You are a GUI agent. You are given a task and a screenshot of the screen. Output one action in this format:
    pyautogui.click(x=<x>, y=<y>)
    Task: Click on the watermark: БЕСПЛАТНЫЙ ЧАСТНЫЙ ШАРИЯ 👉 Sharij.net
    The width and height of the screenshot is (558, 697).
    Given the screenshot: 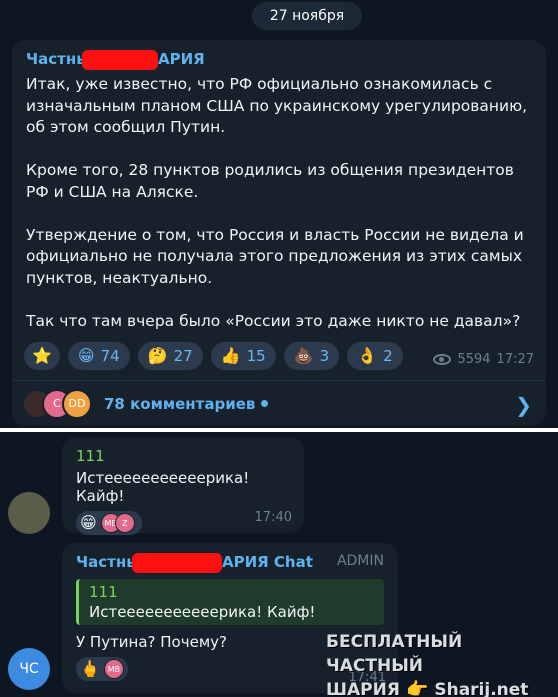 What is the action you would take?
    pyautogui.click(x=437, y=663)
    